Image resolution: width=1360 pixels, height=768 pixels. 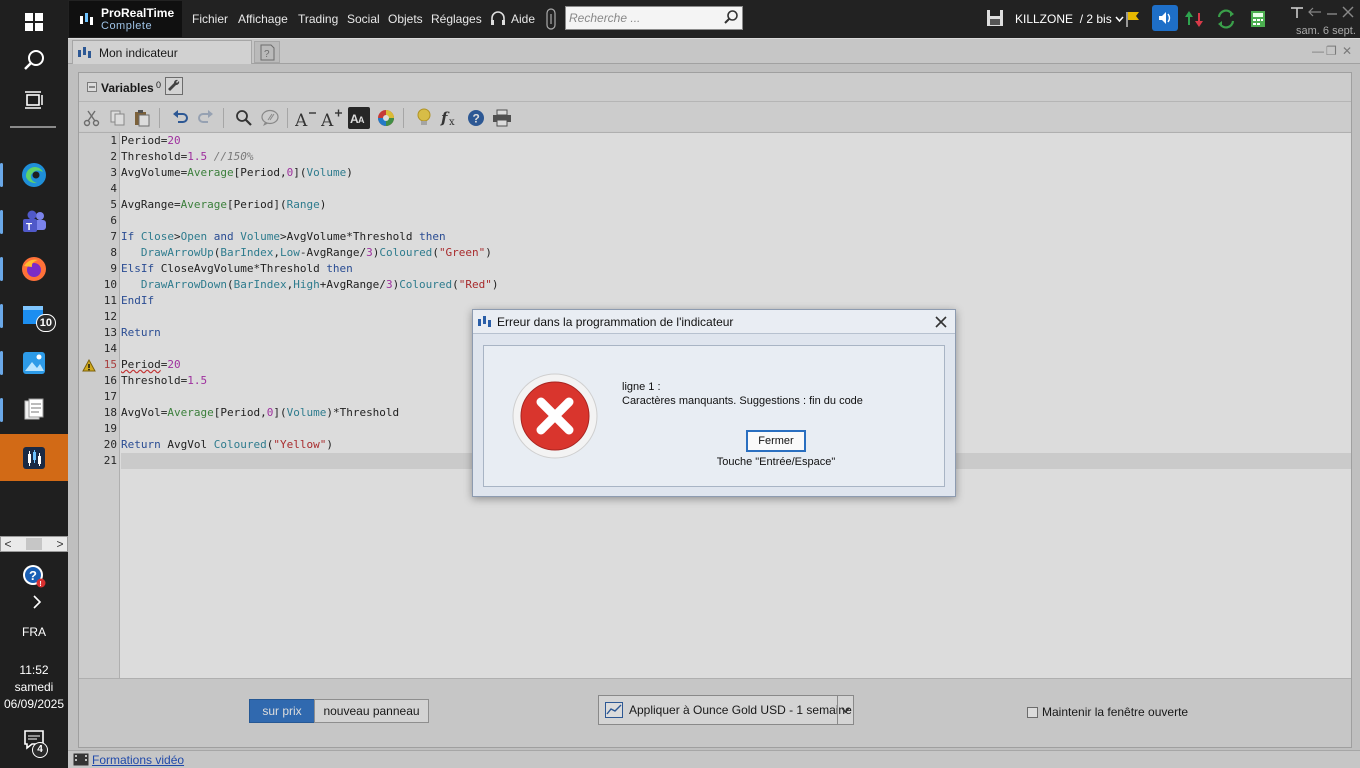 I want to click on app-10-windows: 10, so click(x=34, y=316).